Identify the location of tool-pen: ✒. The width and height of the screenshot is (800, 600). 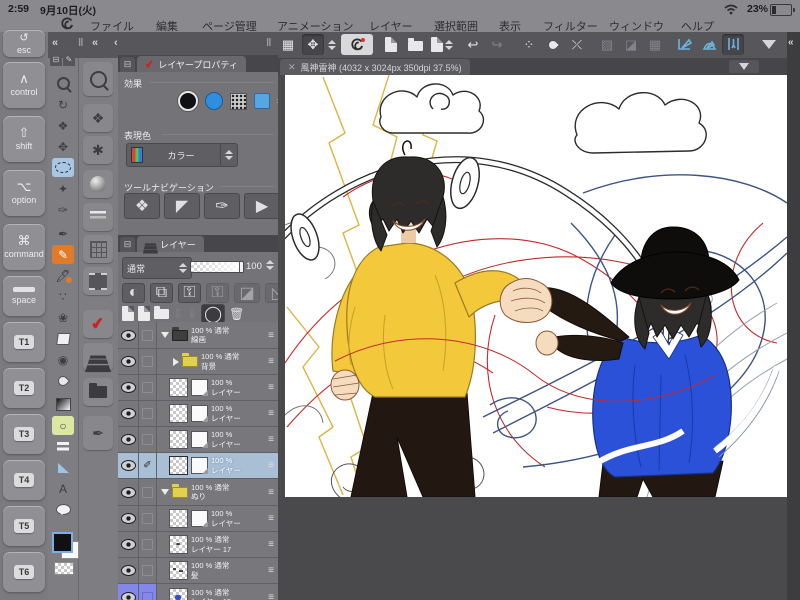
(63, 233).